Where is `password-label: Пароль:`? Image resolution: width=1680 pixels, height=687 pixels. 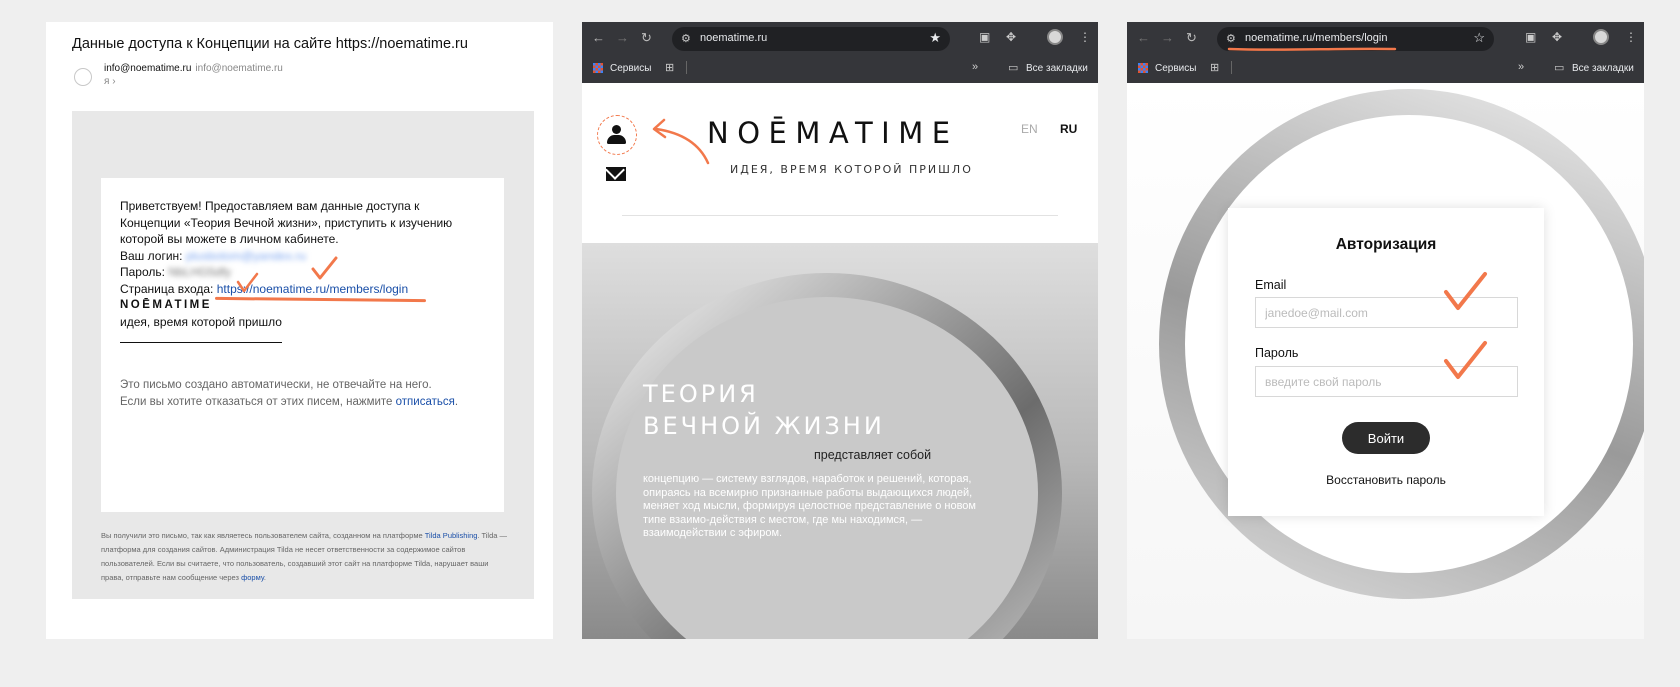 password-label: Пароль: is located at coordinates (142, 272).